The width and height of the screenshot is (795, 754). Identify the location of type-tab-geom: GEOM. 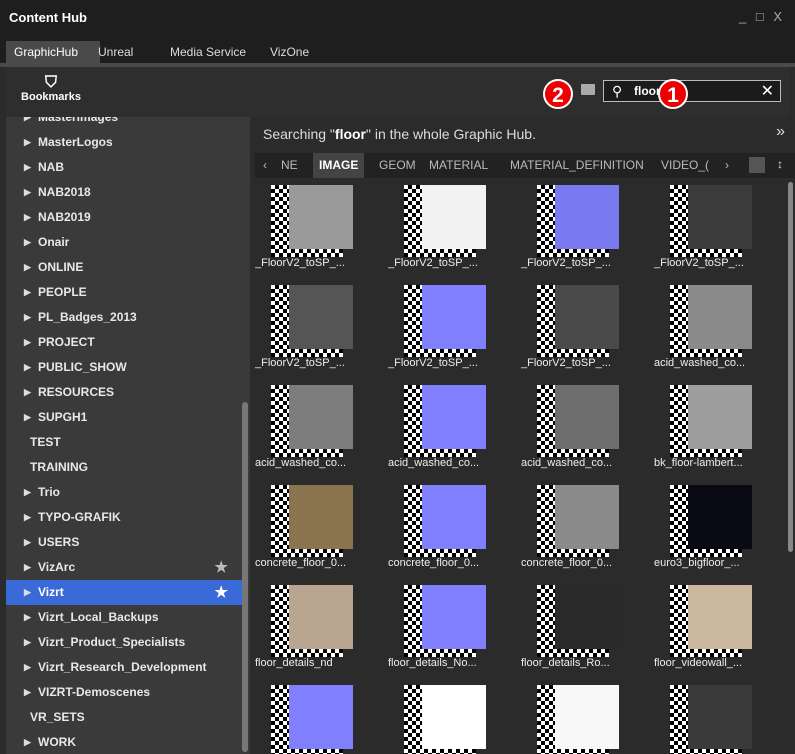
(397, 165).